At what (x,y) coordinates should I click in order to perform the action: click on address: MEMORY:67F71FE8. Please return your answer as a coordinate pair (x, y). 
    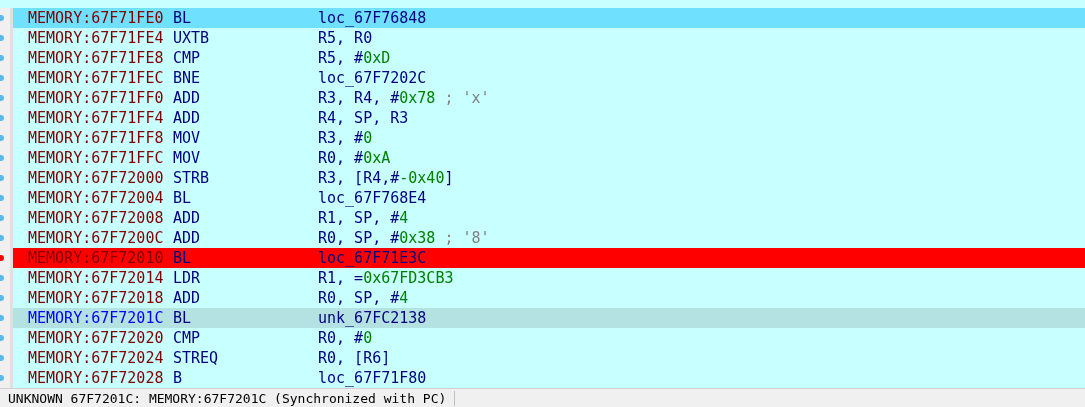
    Looking at the image, I should click on (96, 58).